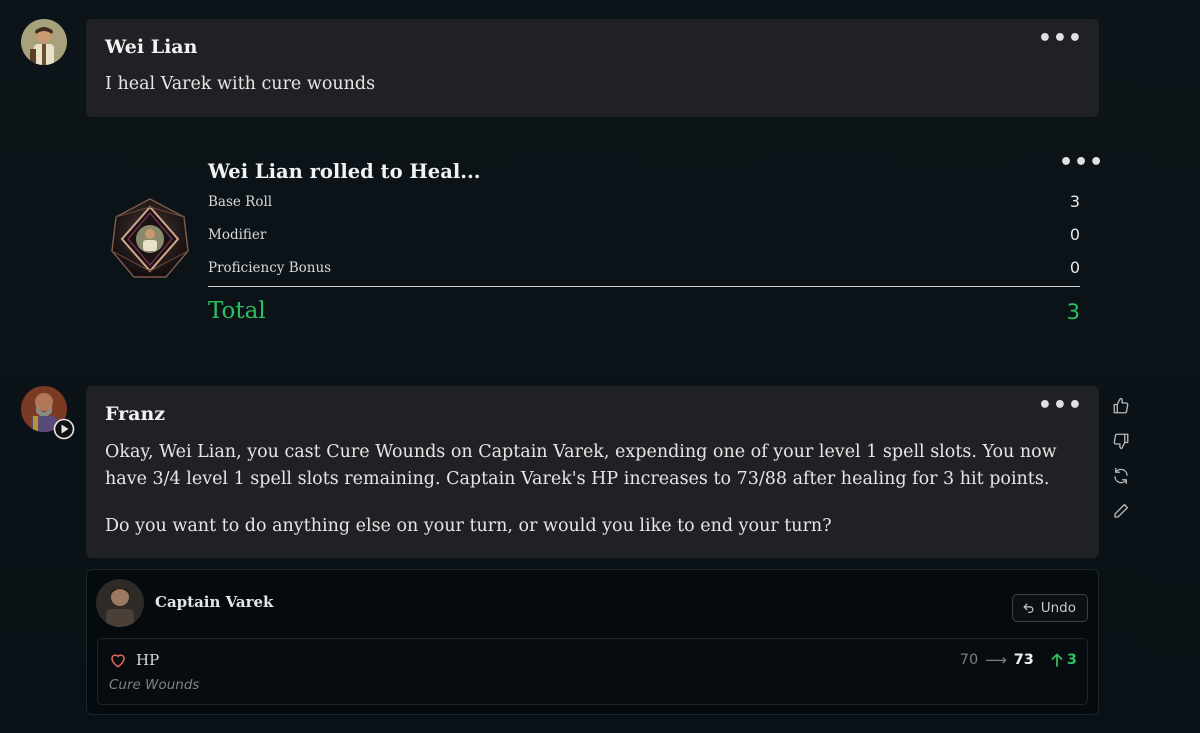 The height and width of the screenshot is (733, 1200). I want to click on undo-icon, so click(1028, 608).